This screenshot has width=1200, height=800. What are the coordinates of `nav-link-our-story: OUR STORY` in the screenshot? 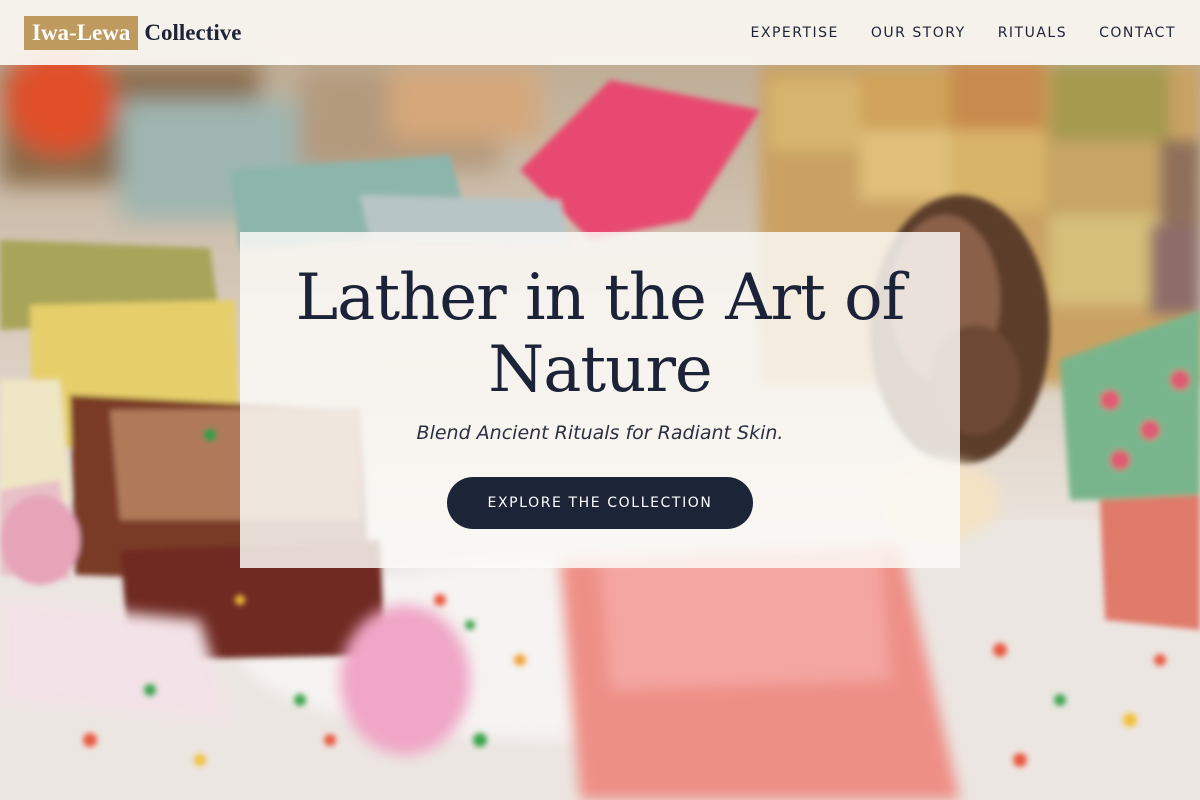 It's located at (918, 33).